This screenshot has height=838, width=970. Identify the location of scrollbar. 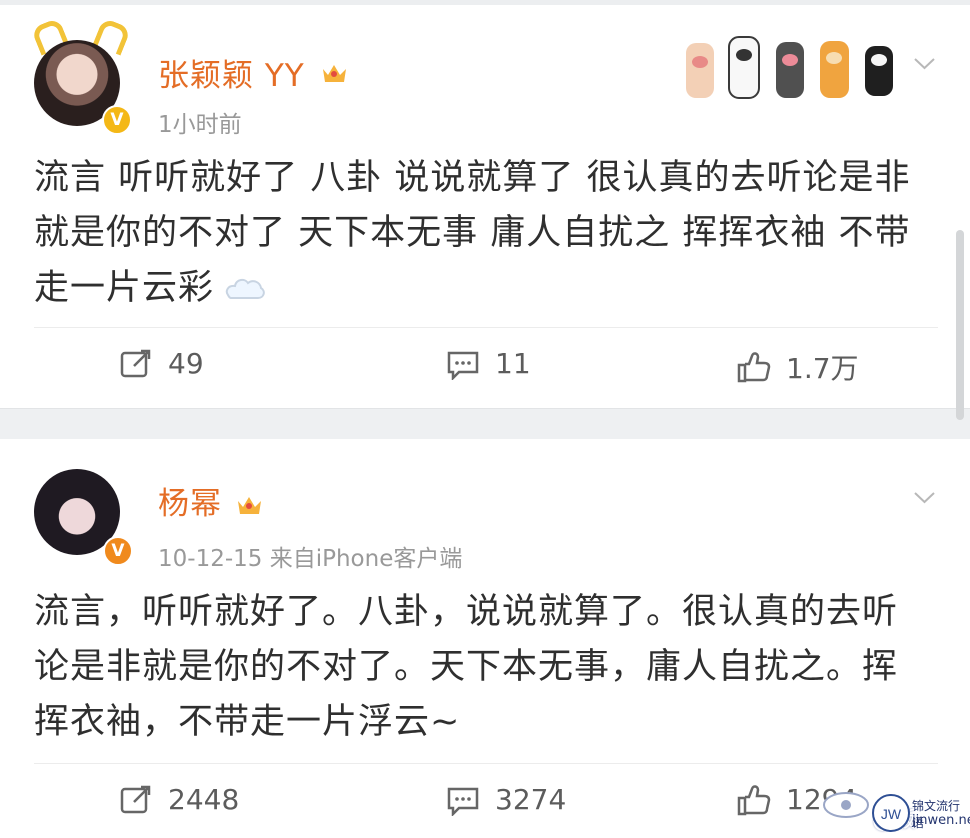
(960, 325).